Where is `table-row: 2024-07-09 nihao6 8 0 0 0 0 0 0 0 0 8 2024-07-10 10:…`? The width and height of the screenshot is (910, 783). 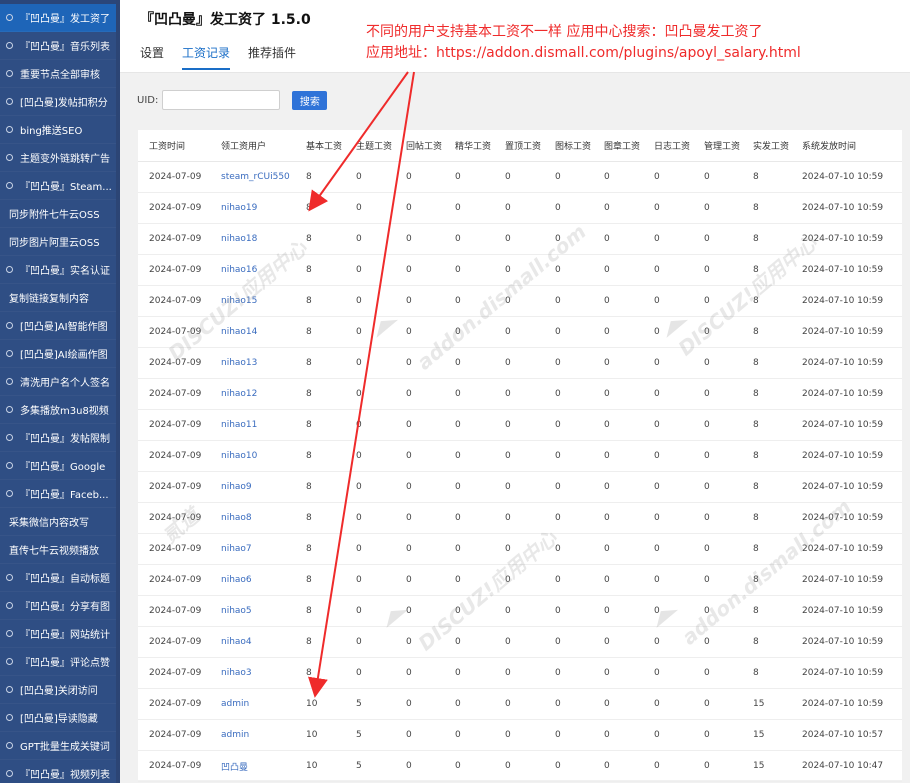 table-row: 2024-07-09 nihao6 8 0 0 0 0 0 0 0 0 8 2024-07-10 10:… is located at coordinates (520, 580).